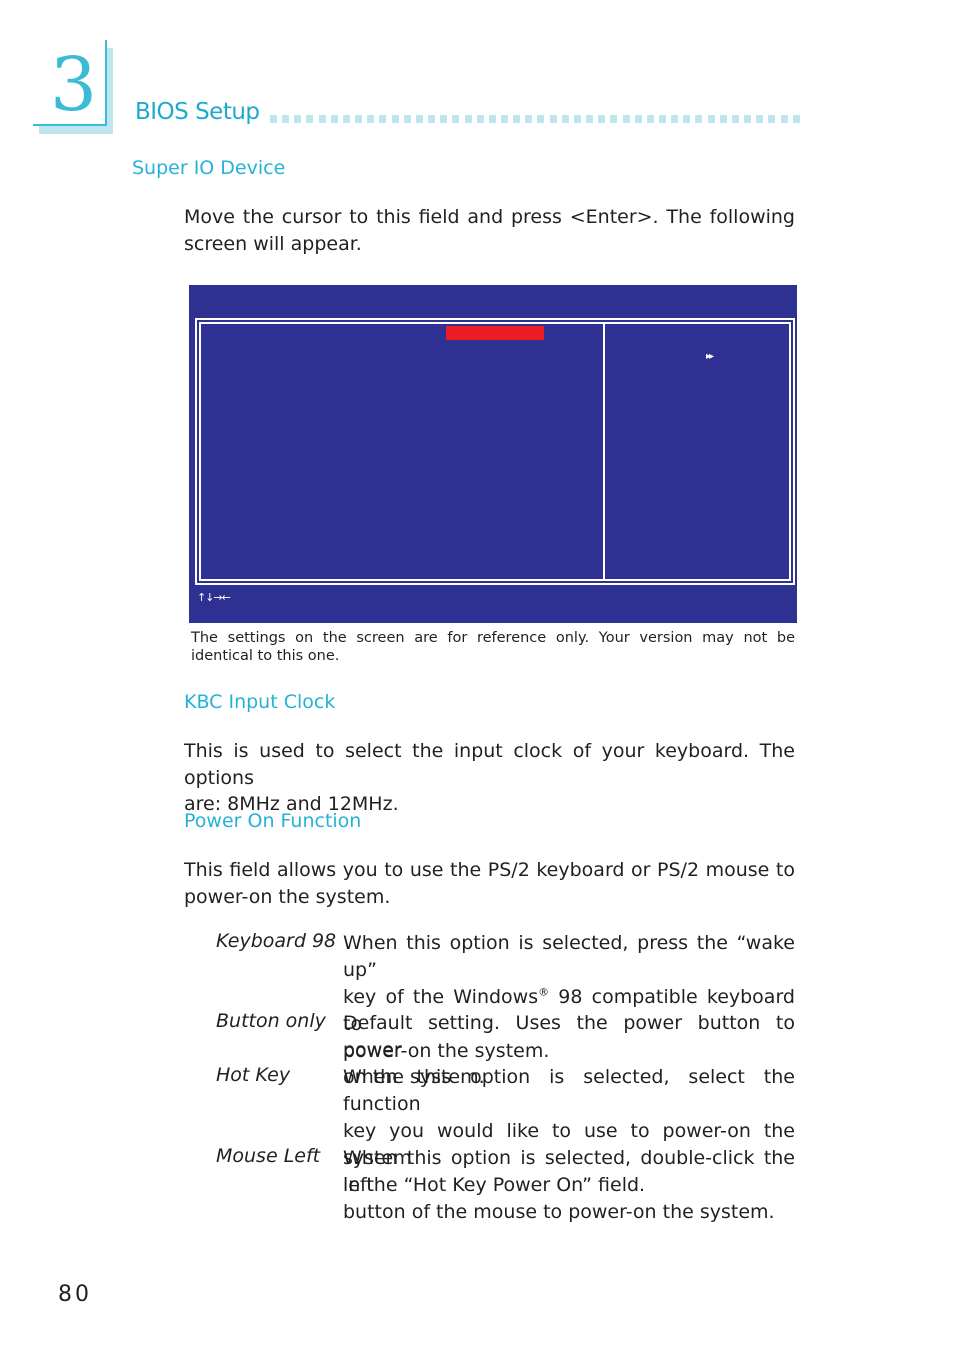 Image resolution: width=954 pixels, height=1351 pixels. Describe the element at coordinates (271, 1021) in the screenshot. I see `option-term-button-only: Button only` at that location.